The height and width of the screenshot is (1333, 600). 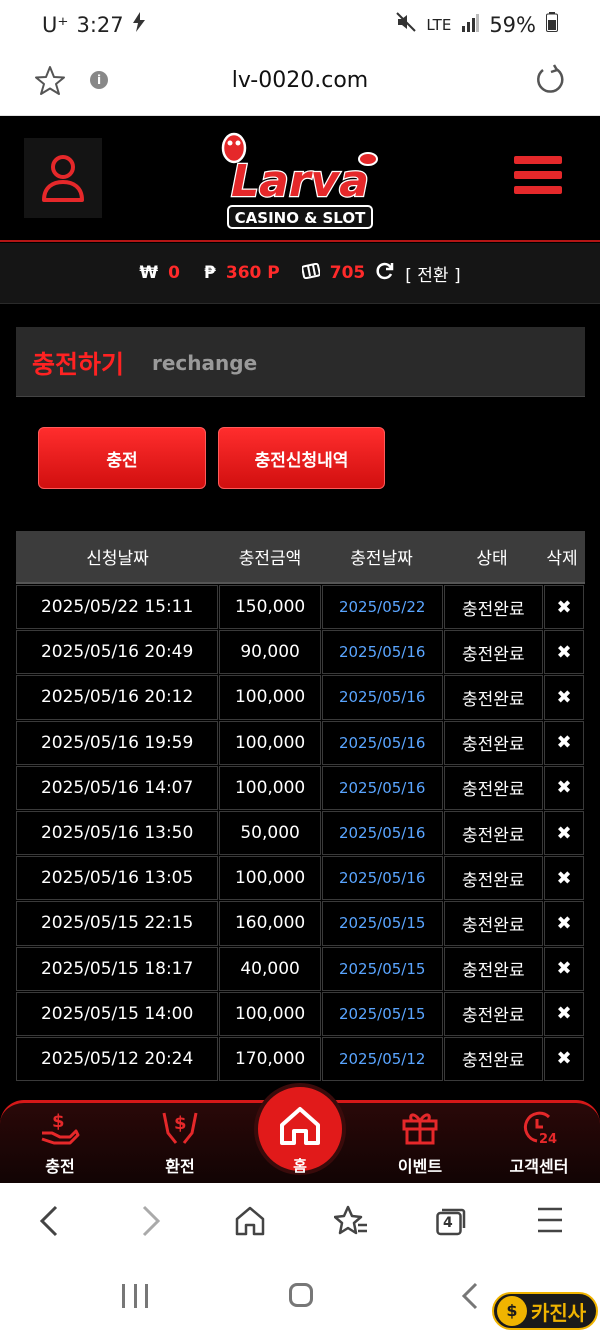 I want to click on site-header: Larva CASINO & SLOT, so click(x=300, y=179).